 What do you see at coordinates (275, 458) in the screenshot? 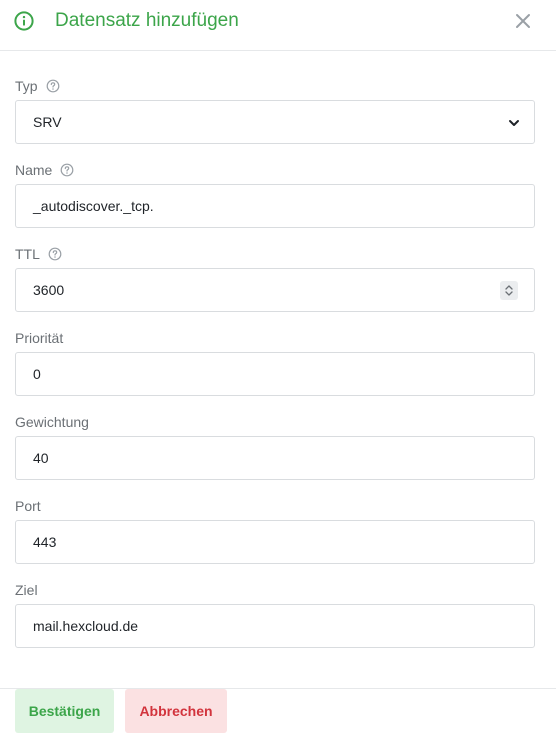
I see `weight-field: 40` at bounding box center [275, 458].